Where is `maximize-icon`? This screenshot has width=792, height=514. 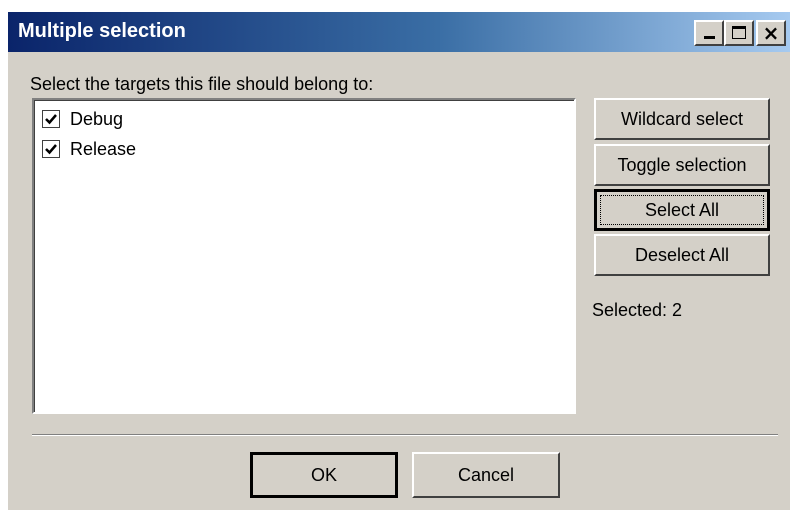 maximize-icon is located at coordinates (739, 32).